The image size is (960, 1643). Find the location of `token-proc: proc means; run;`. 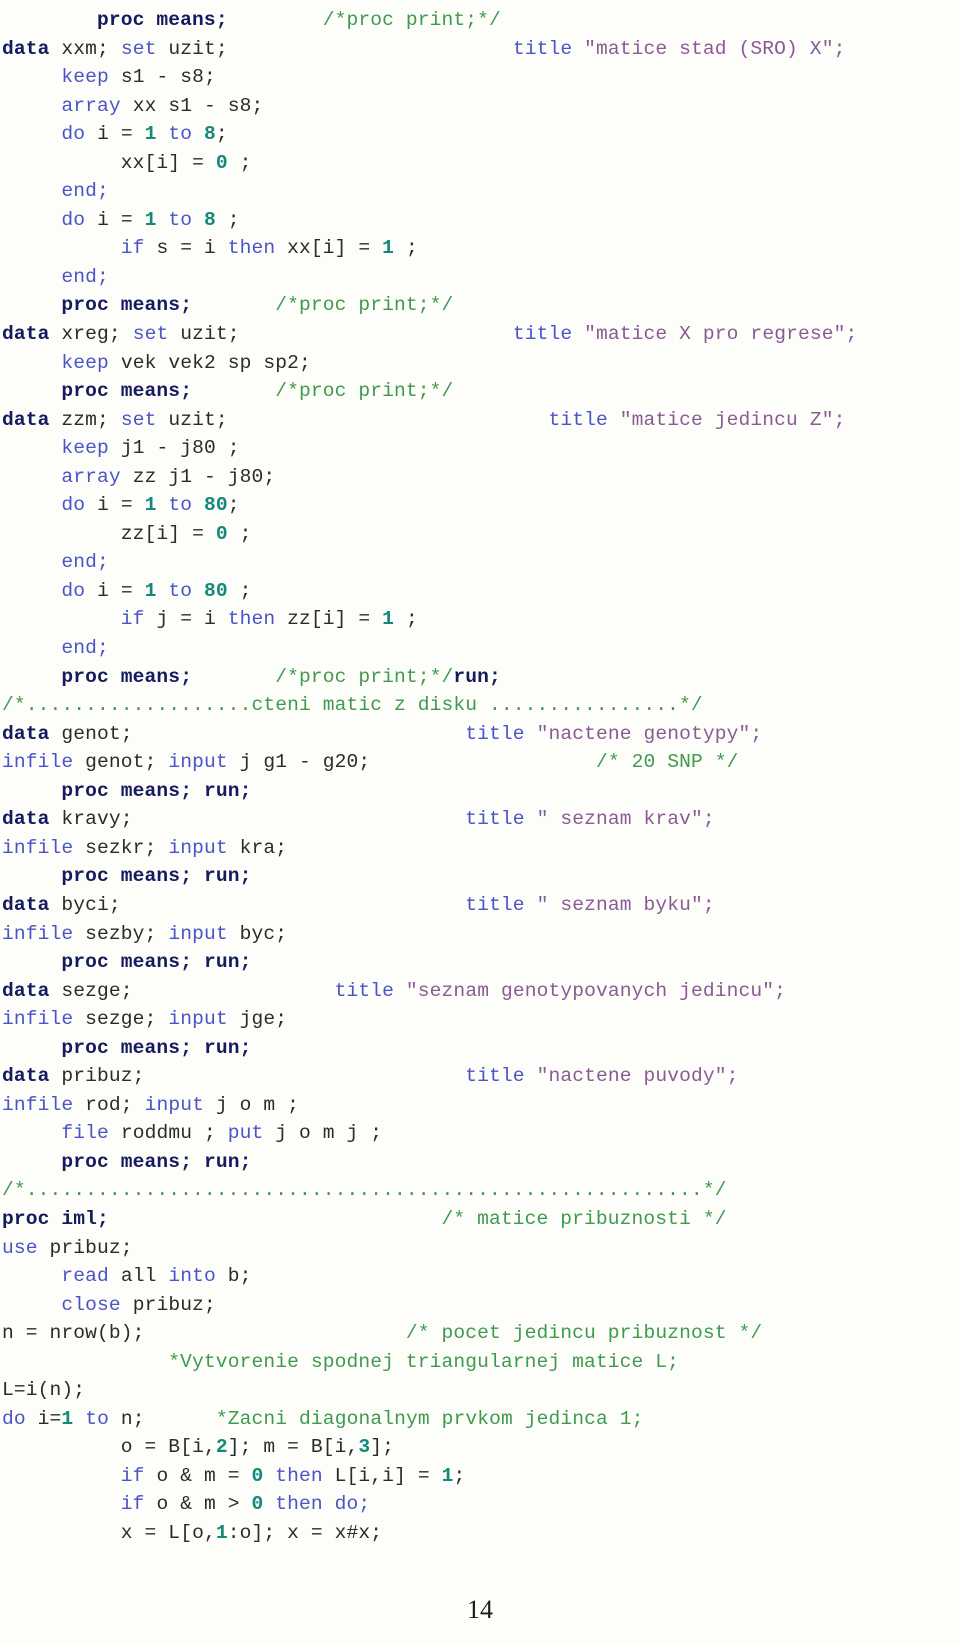

token-proc: proc means; run; is located at coordinates (156, 1161).